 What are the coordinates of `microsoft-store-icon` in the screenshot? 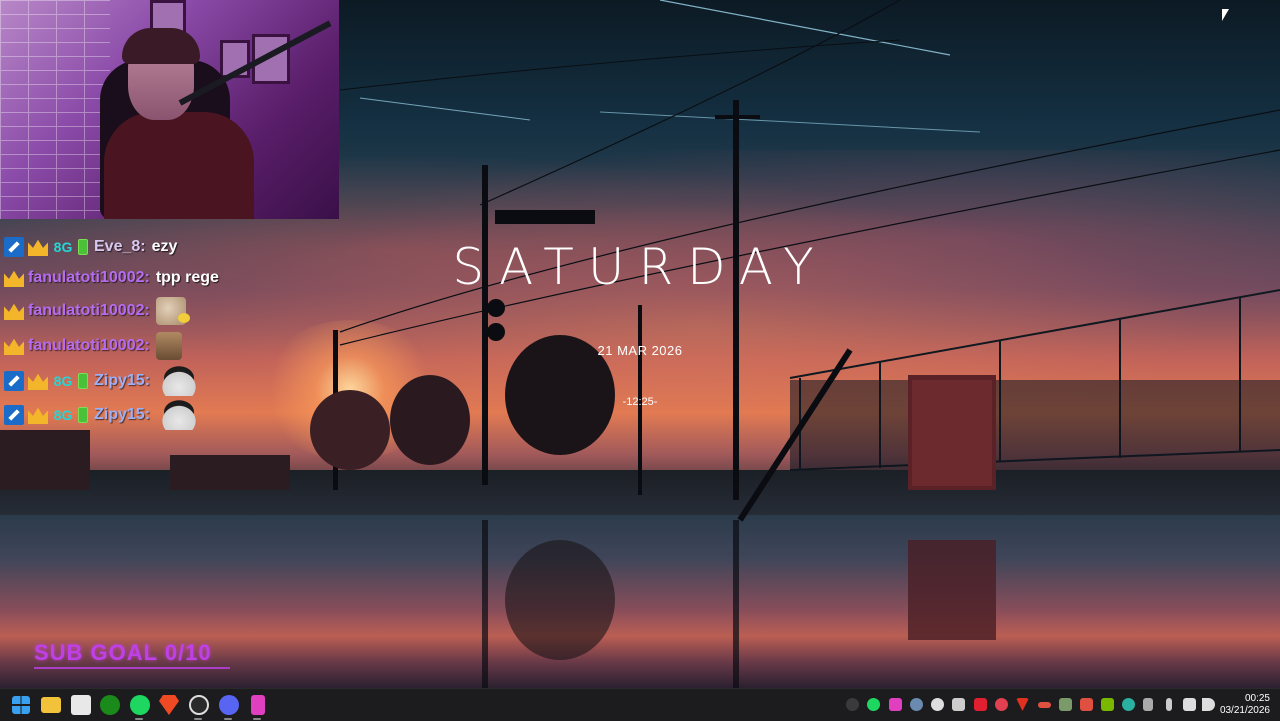 It's located at (81, 705).